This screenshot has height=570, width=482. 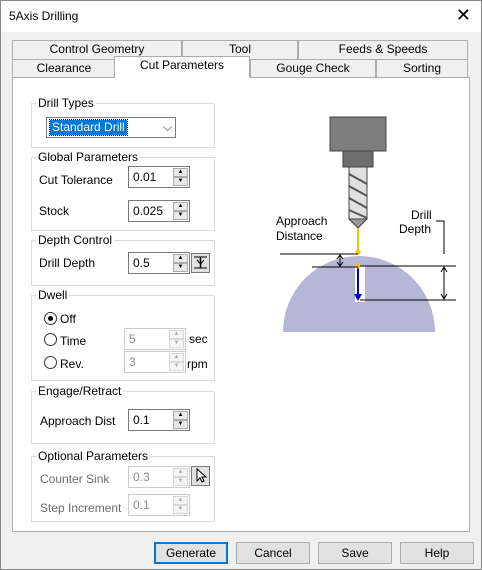 What do you see at coordinates (53, 295) in the screenshot?
I see `dwell-label: Dwell` at bounding box center [53, 295].